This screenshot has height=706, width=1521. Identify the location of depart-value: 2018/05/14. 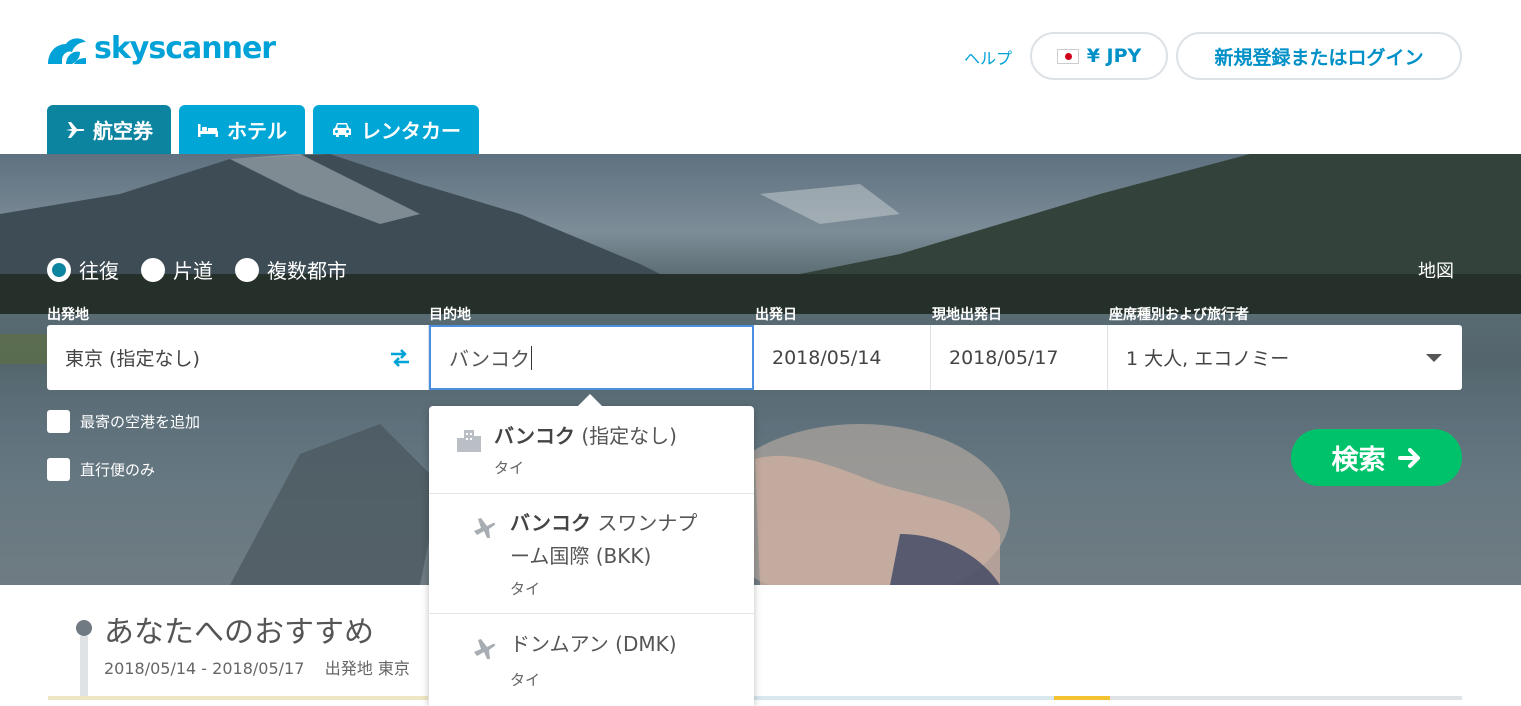
(827, 357).